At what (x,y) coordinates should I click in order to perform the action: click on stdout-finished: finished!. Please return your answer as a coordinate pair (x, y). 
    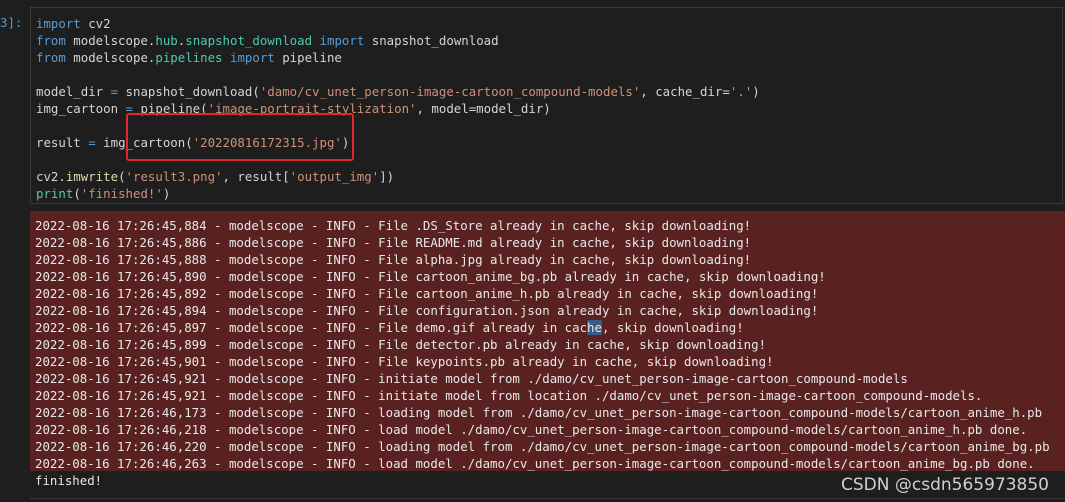
    Looking at the image, I should click on (69, 480).